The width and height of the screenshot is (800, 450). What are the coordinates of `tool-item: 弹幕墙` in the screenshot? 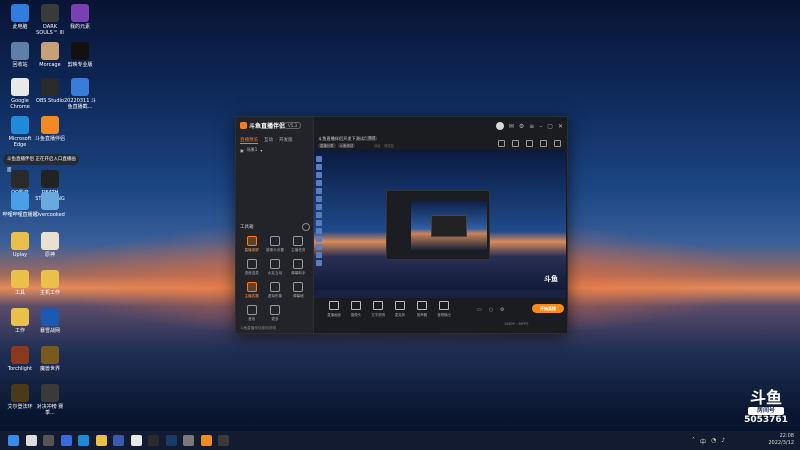 It's located at (298, 290).